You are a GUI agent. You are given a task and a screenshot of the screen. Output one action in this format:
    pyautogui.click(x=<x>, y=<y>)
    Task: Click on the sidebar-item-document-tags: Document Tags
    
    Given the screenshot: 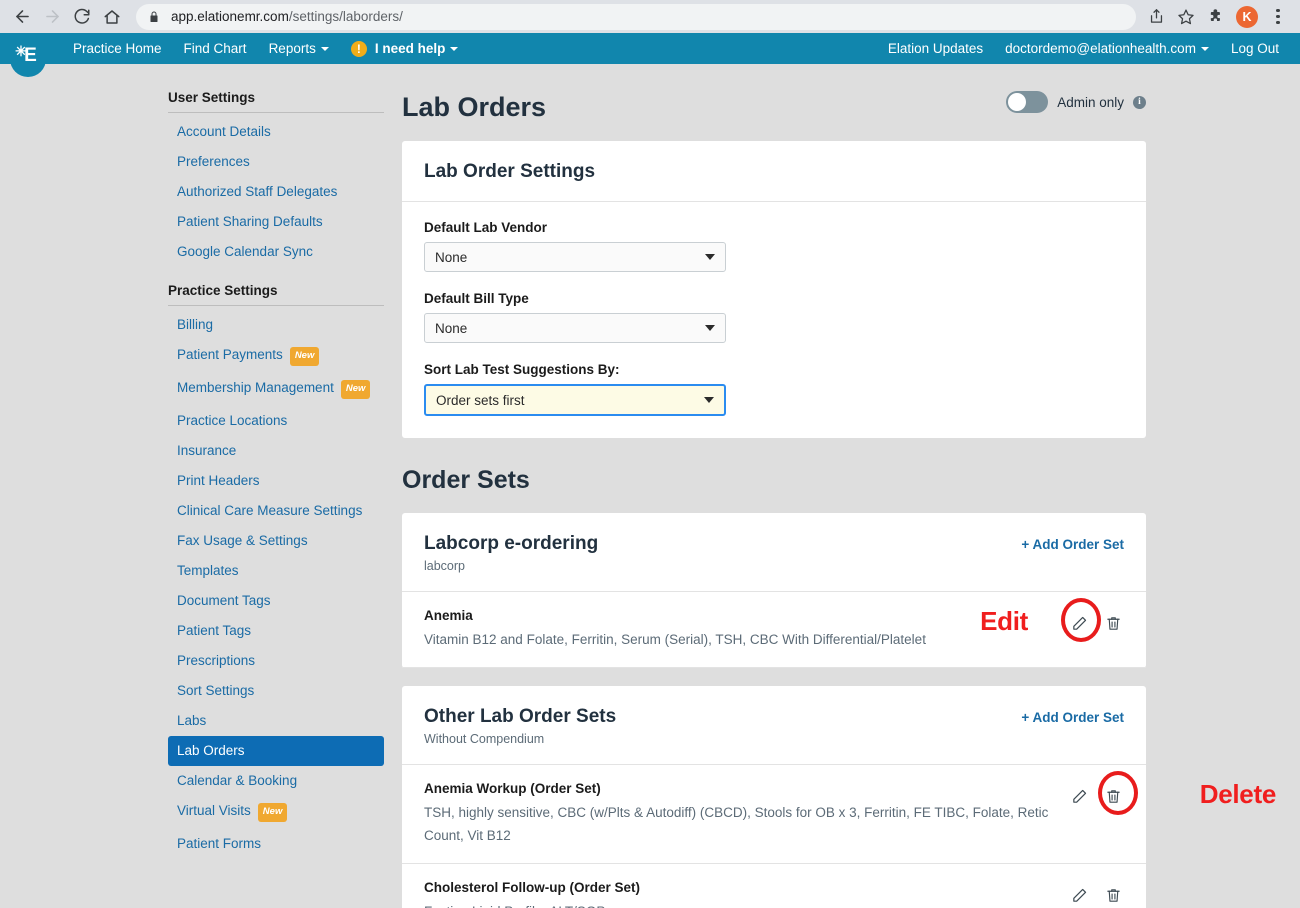 What is the action you would take?
    pyautogui.click(x=276, y=601)
    